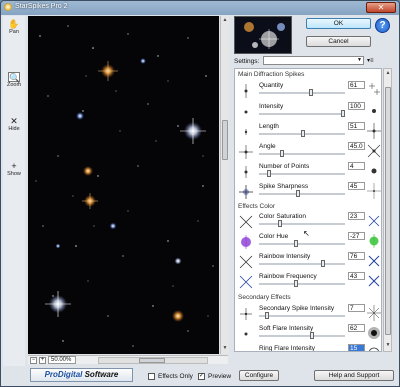 The height and width of the screenshot is (387, 400). Describe the element at coordinates (338, 23) in the screenshot. I see `ok-button: OK` at that location.